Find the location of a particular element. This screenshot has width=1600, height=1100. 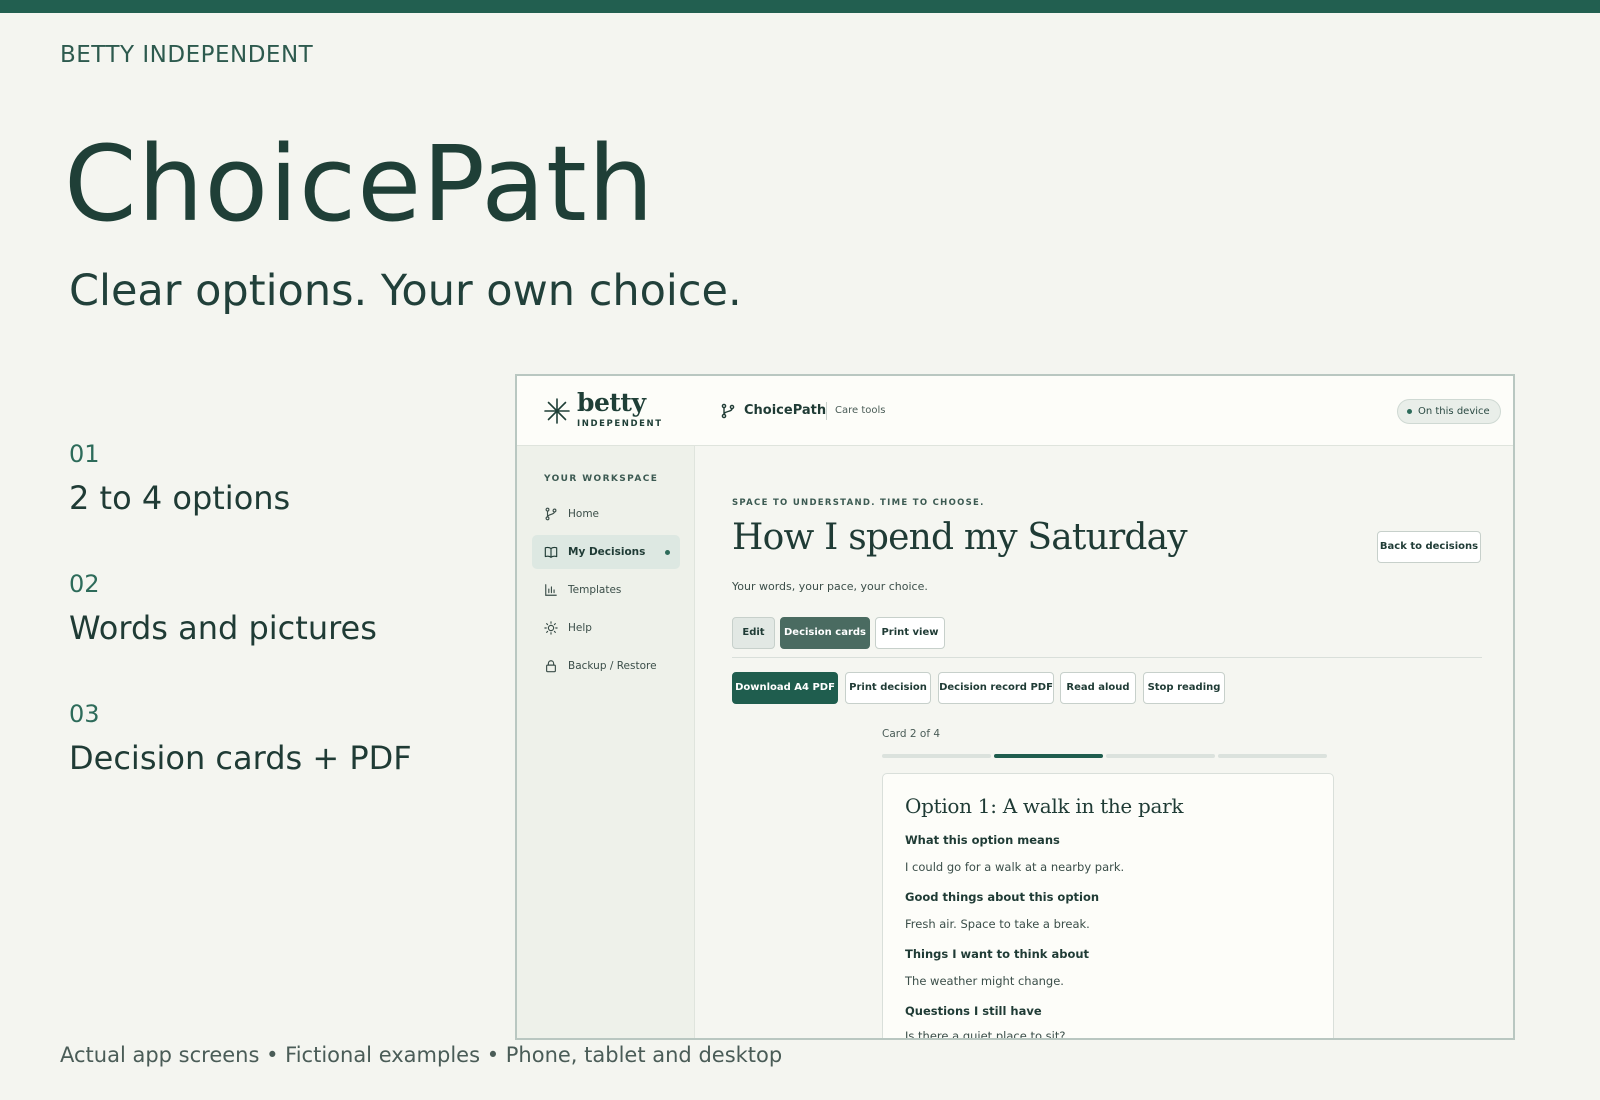

device-status-badge: On this device is located at coordinates (1449, 411).